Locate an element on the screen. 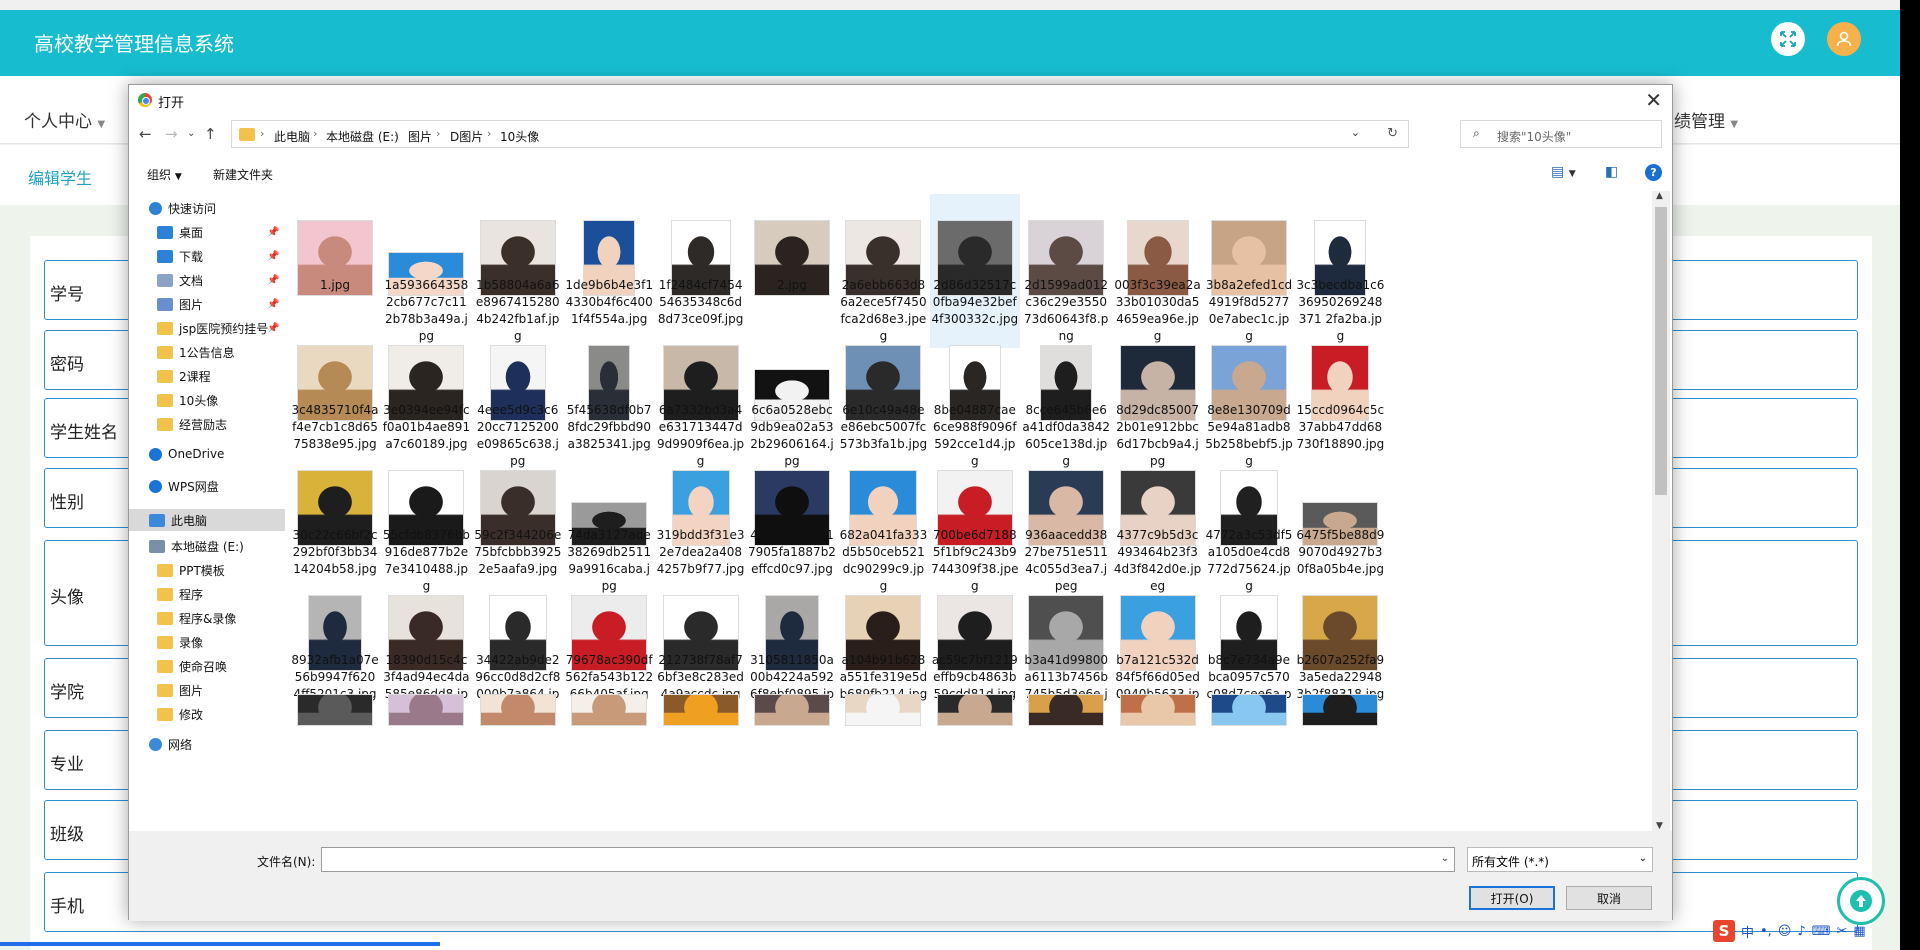 The image size is (1920, 950). path-box: › 此电脑 › 本地磁盘 (E:) › 图片 › D图片 › 10头像 ⌄ ↻ is located at coordinates (820, 134).